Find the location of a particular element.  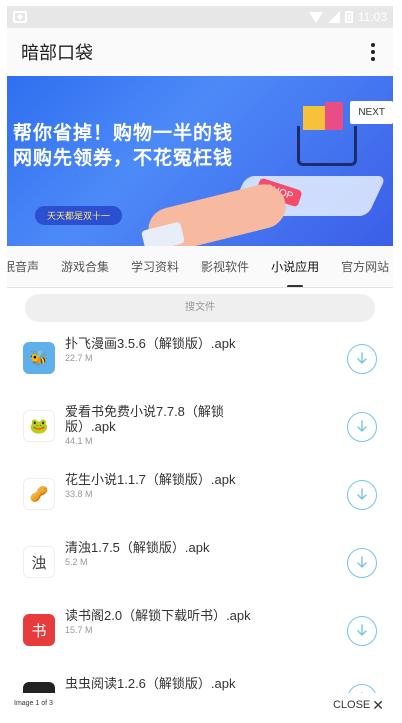

next-button: NEXT is located at coordinates (371, 112).